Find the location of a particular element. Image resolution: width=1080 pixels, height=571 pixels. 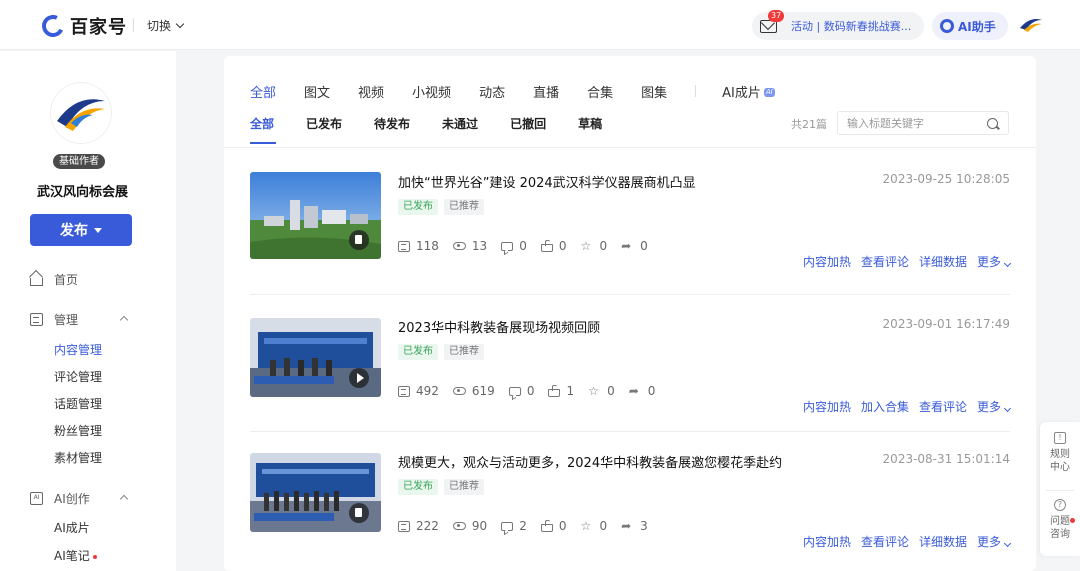

read-count-icon is located at coordinates (404, 526).